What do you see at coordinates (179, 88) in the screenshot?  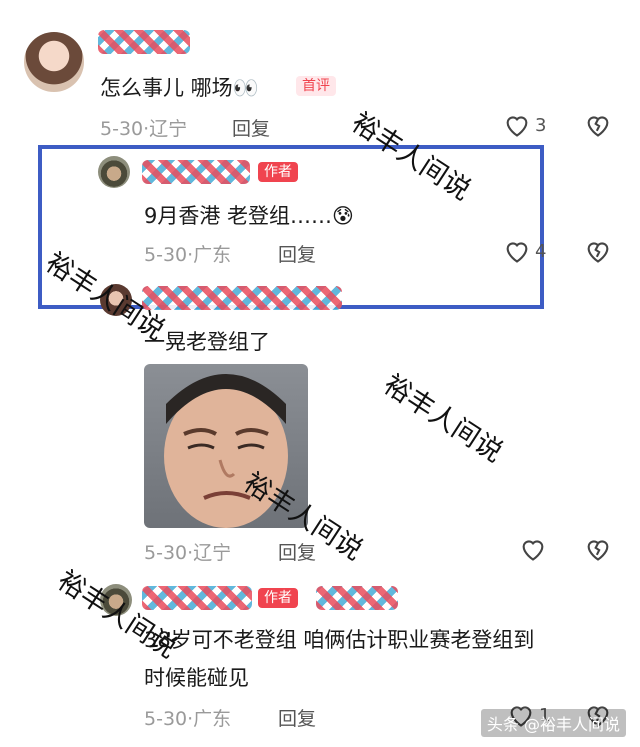 I see `comment-text: 怎么事儿 哪场👀` at bounding box center [179, 88].